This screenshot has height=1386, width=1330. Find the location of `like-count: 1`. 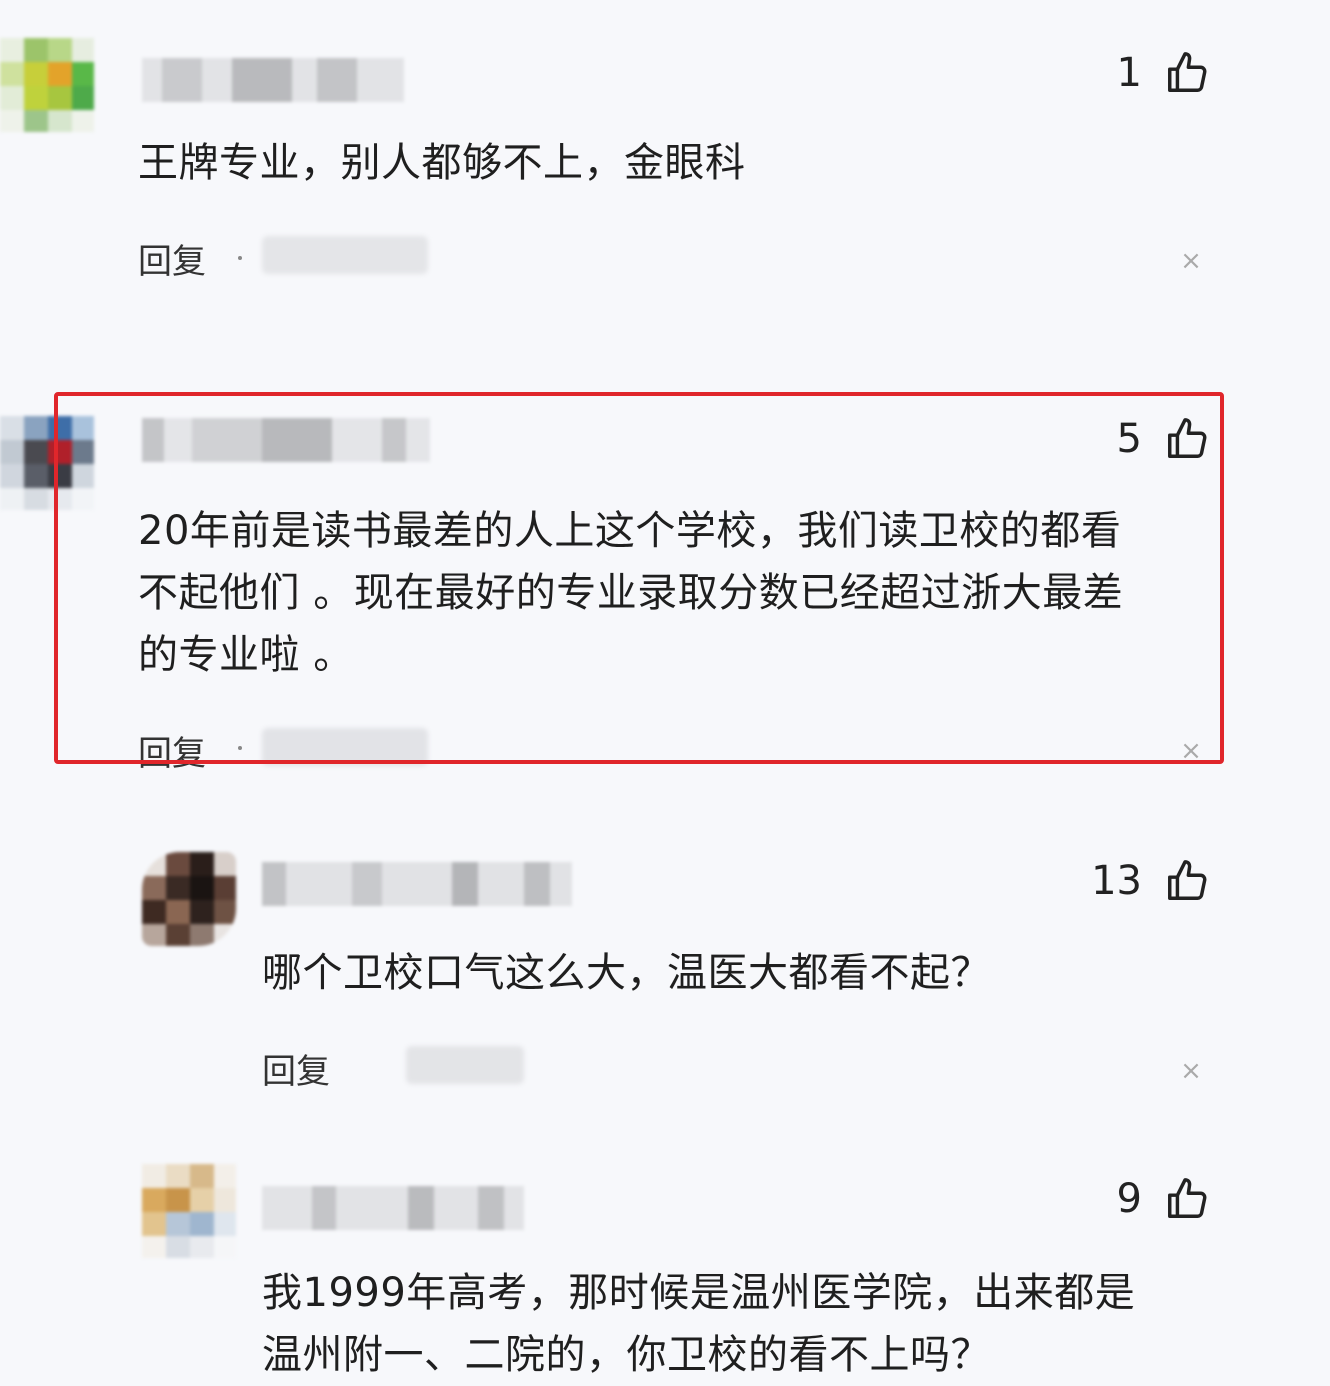

like-count: 1 is located at coordinates (1129, 73).